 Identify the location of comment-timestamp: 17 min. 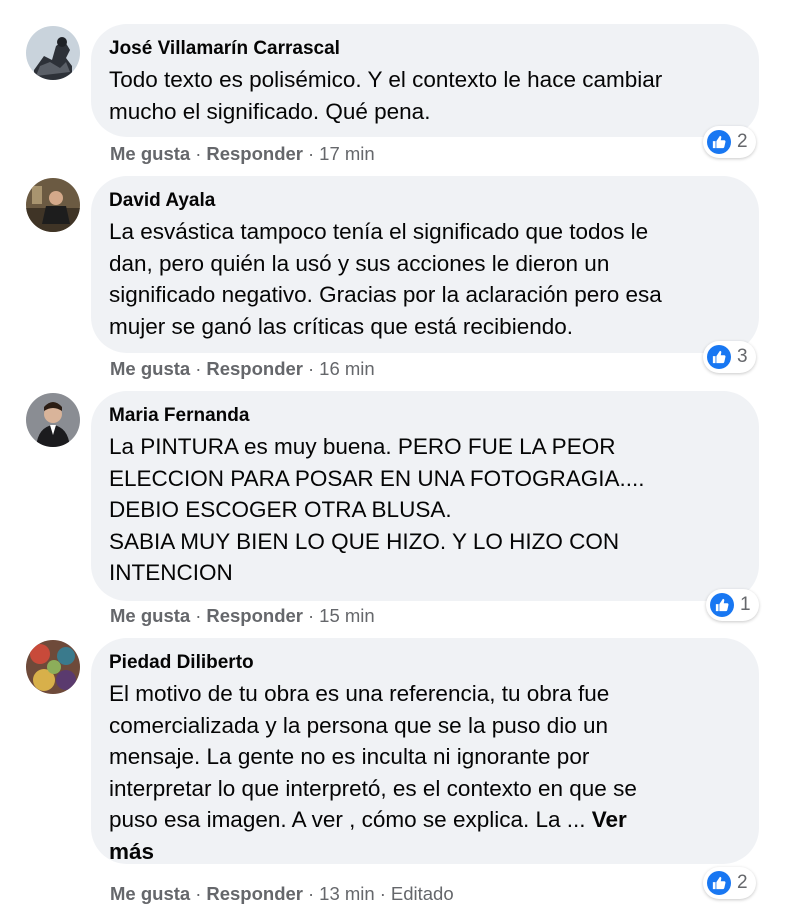
(347, 153).